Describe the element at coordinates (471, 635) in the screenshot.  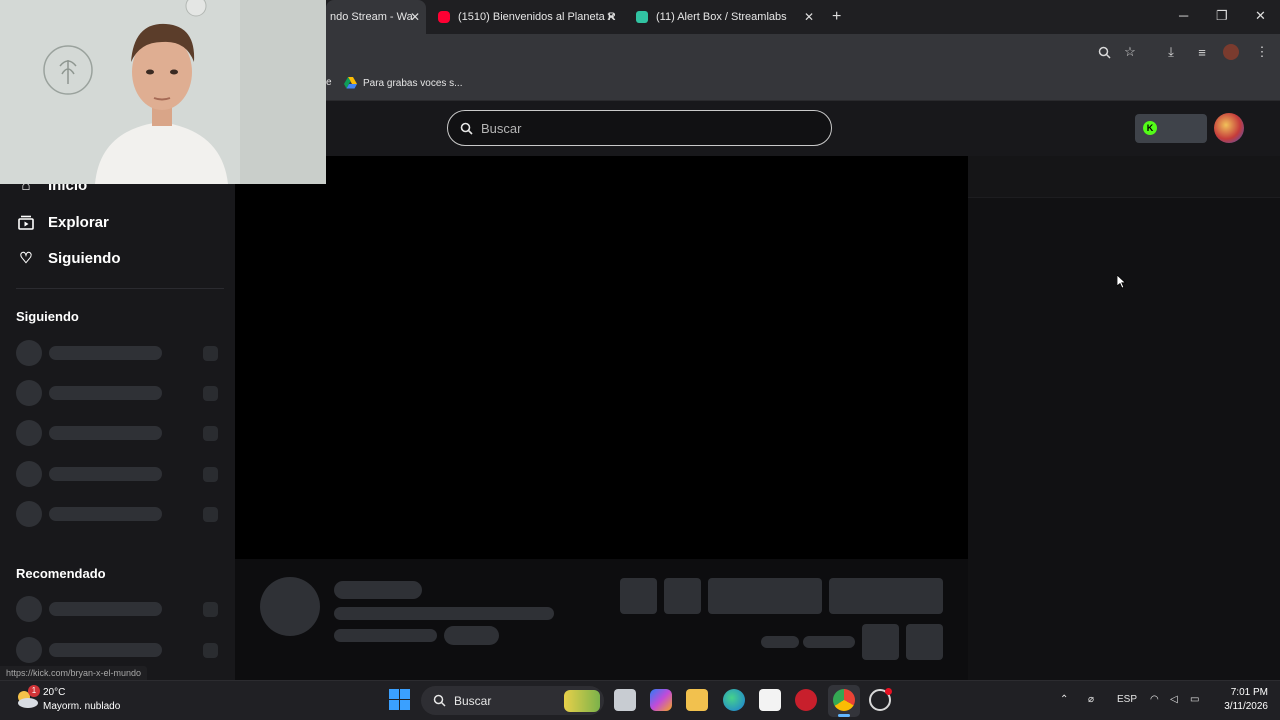
I see `skeleton-tag` at that location.